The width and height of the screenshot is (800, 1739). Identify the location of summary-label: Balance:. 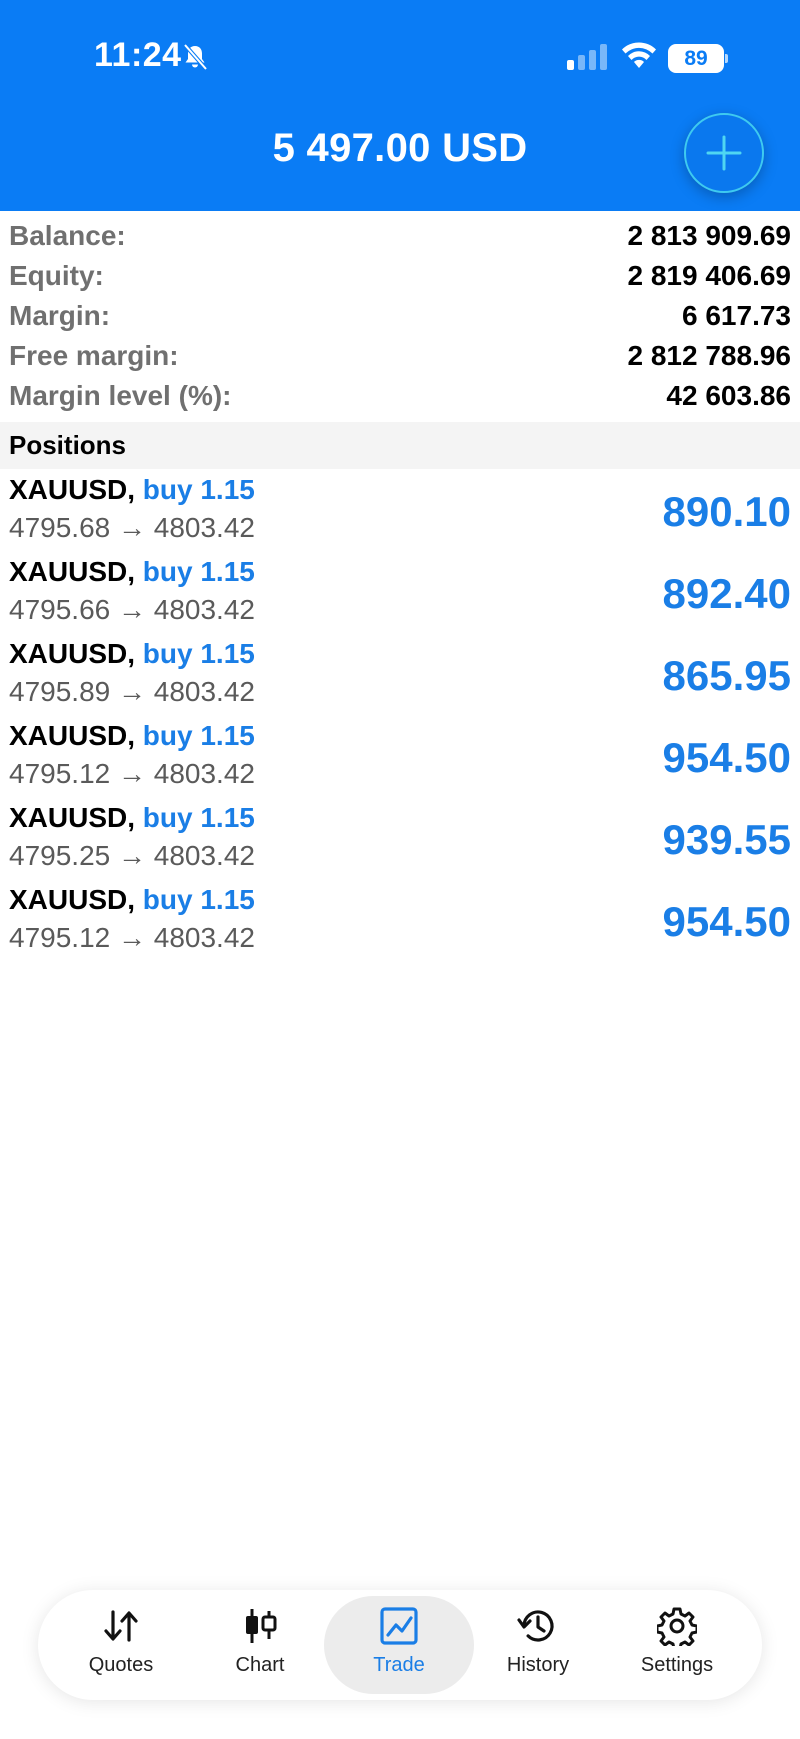
(67, 235).